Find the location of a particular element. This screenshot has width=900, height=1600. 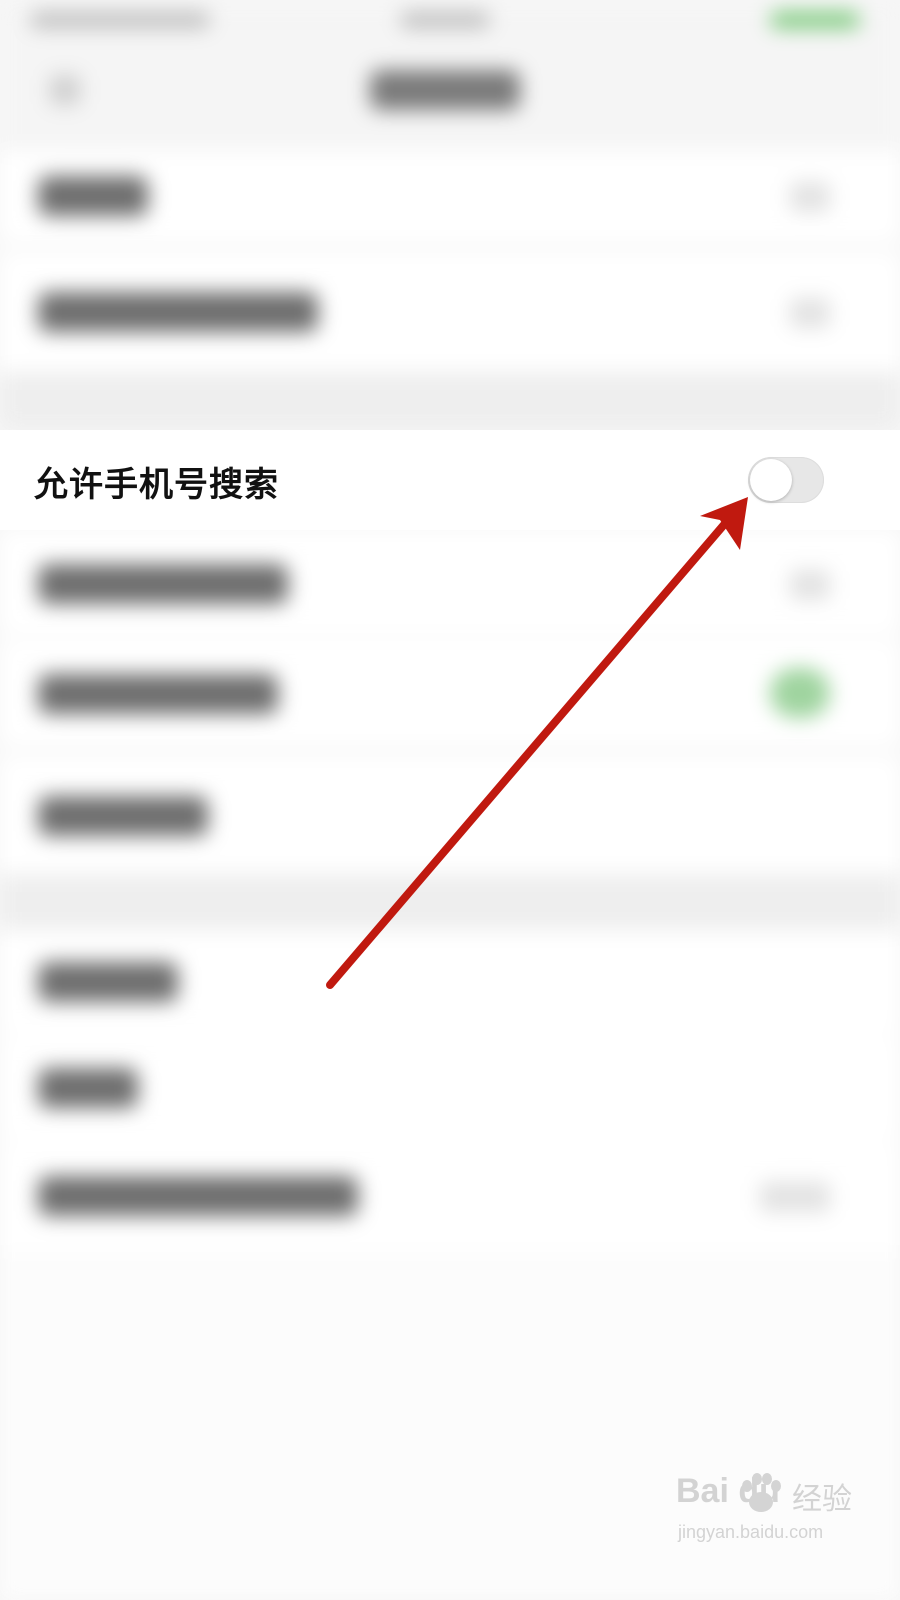

setting-label: 允许手机号搜索 is located at coordinates (156, 485).